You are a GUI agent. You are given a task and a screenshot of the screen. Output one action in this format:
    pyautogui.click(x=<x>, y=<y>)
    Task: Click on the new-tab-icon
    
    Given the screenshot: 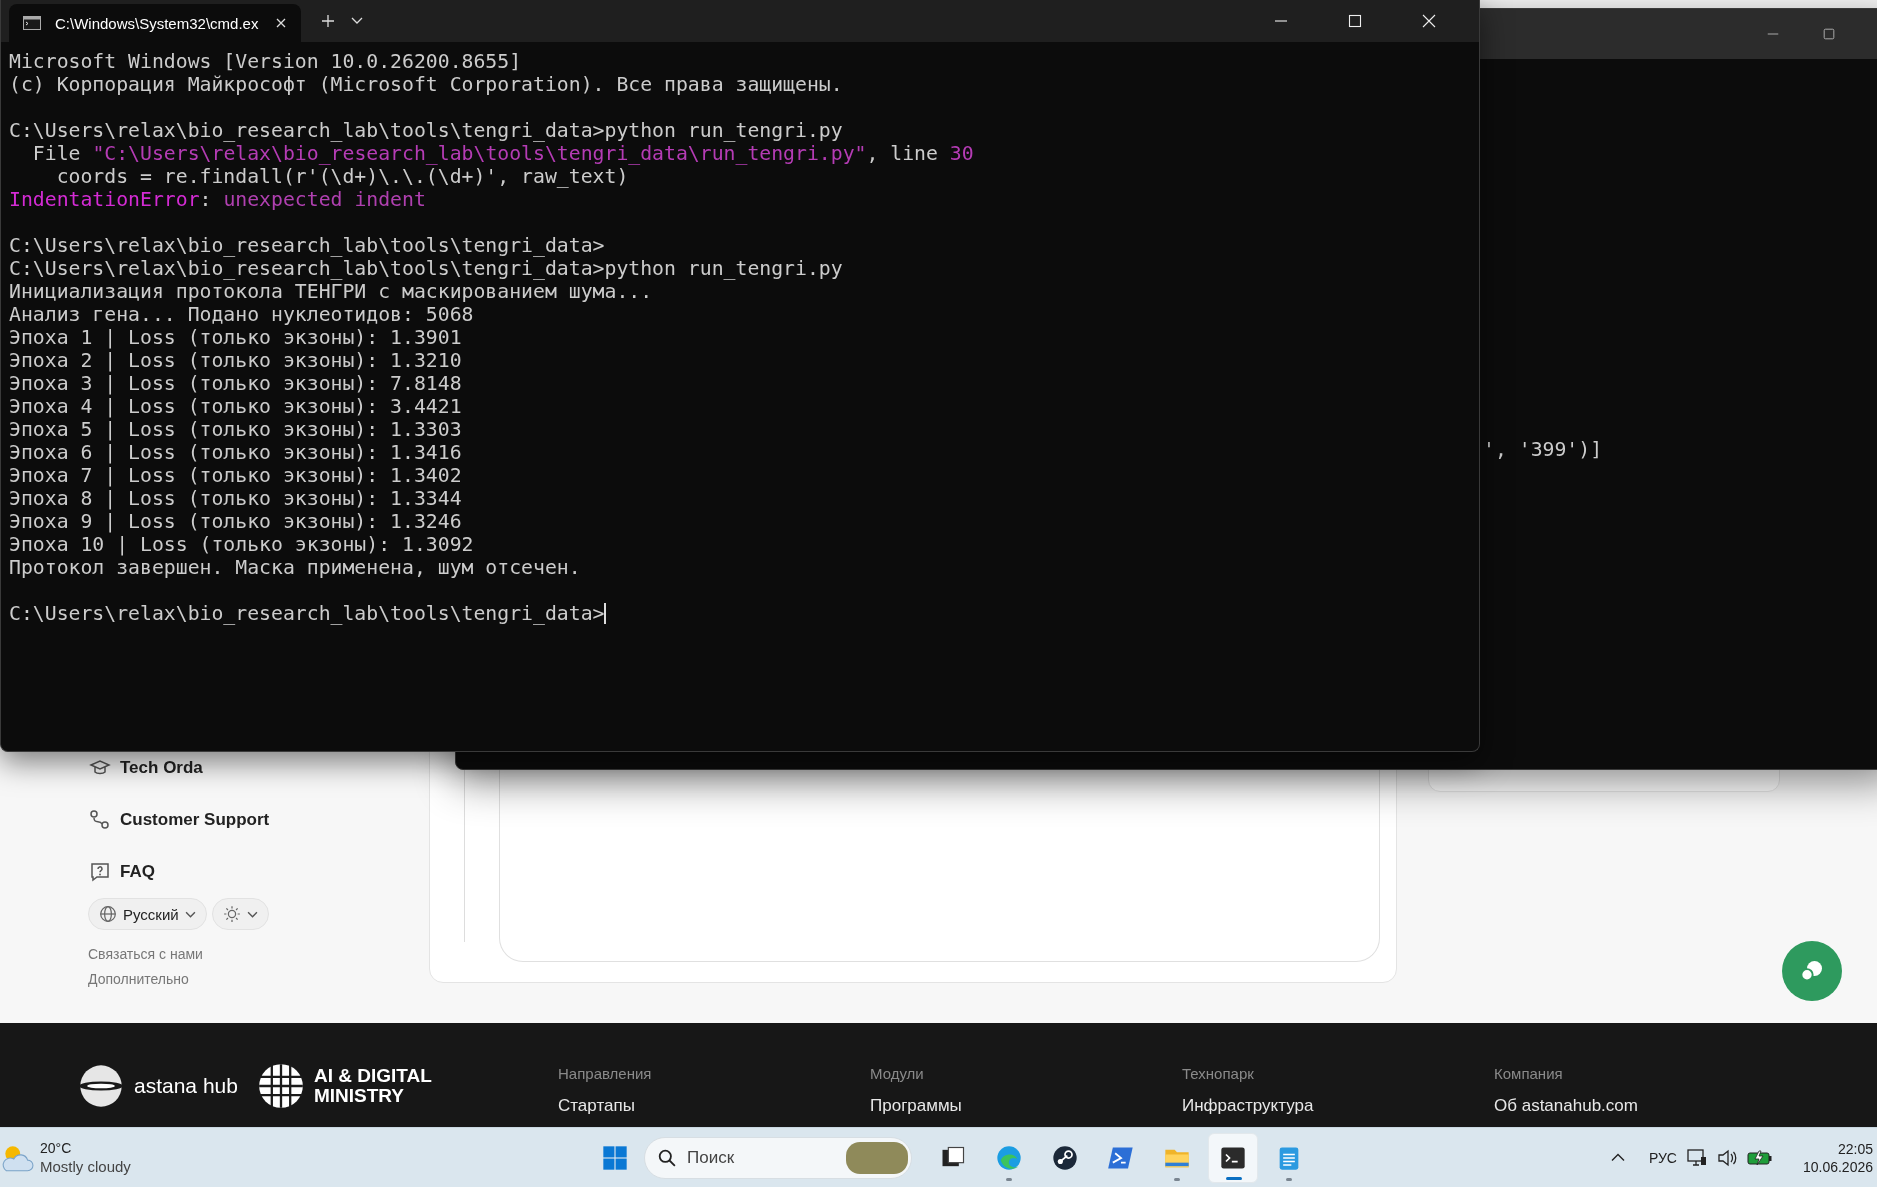 What is the action you would take?
    pyautogui.click(x=328, y=21)
    